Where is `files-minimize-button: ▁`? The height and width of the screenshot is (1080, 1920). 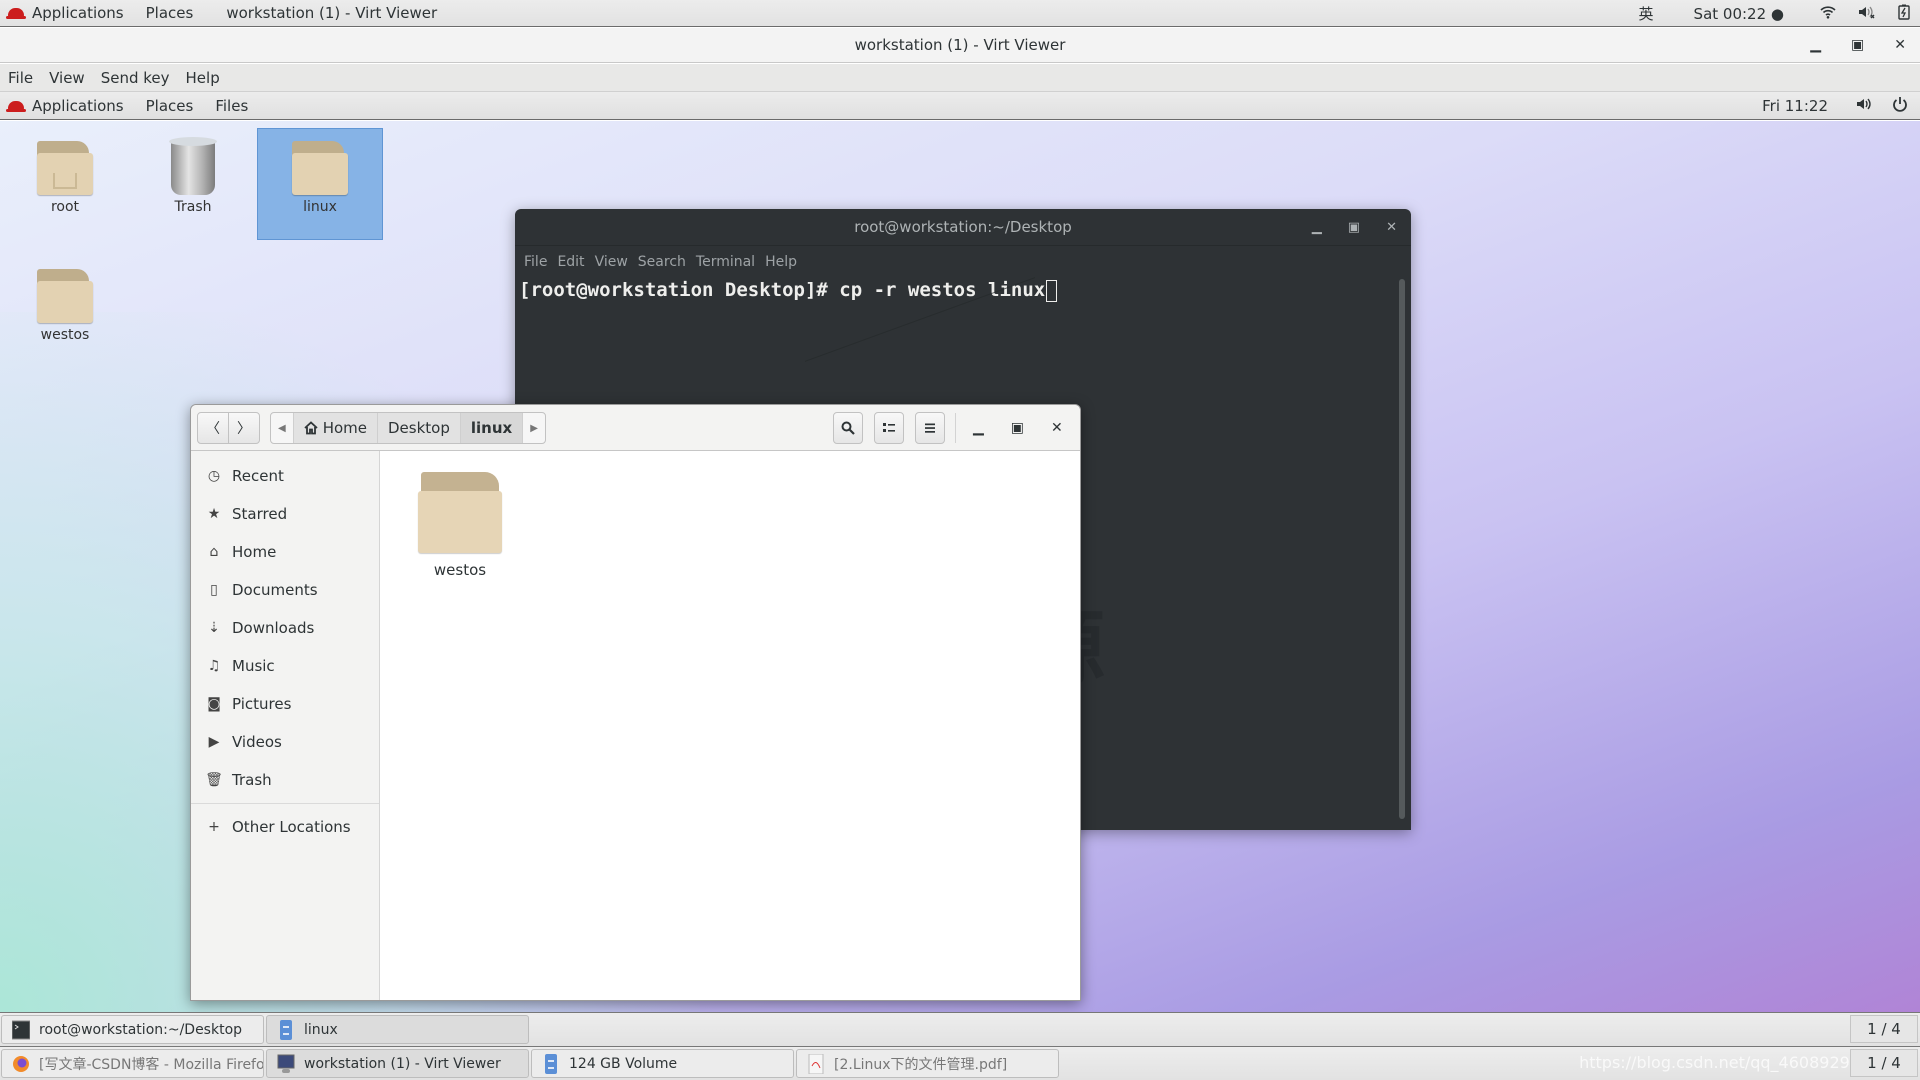 files-minimize-button: ▁ is located at coordinates (978, 428).